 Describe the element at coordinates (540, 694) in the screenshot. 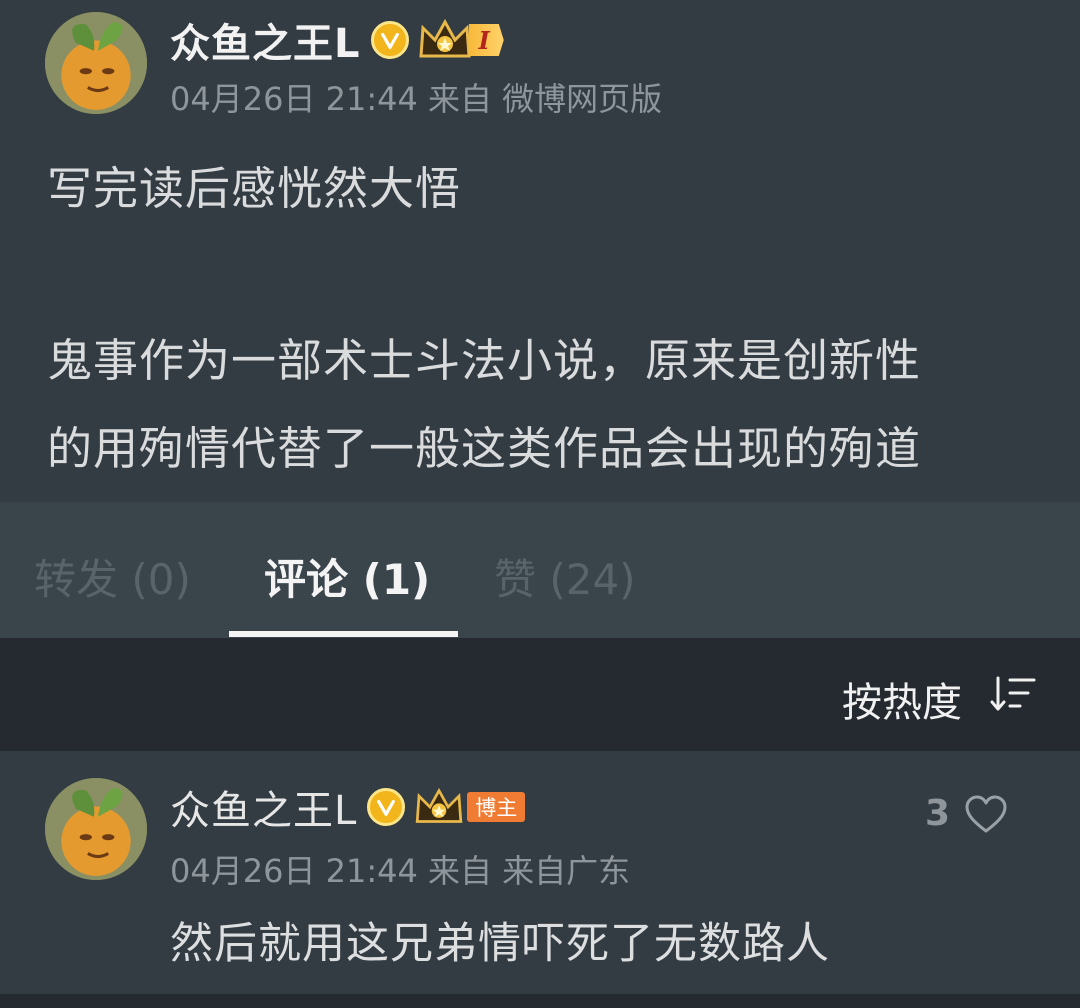

I see `sort-bar: 按热度` at that location.